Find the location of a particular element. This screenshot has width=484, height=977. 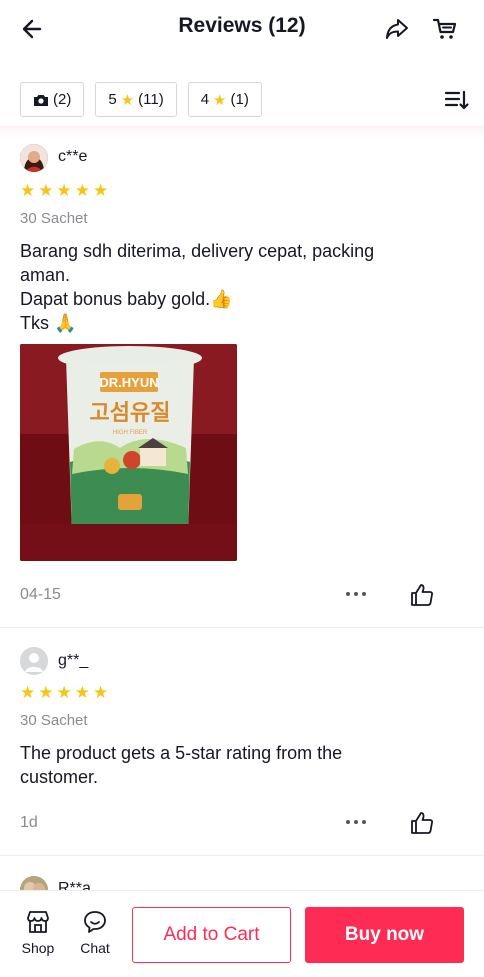

chat-label: Chat is located at coordinates (95, 948).